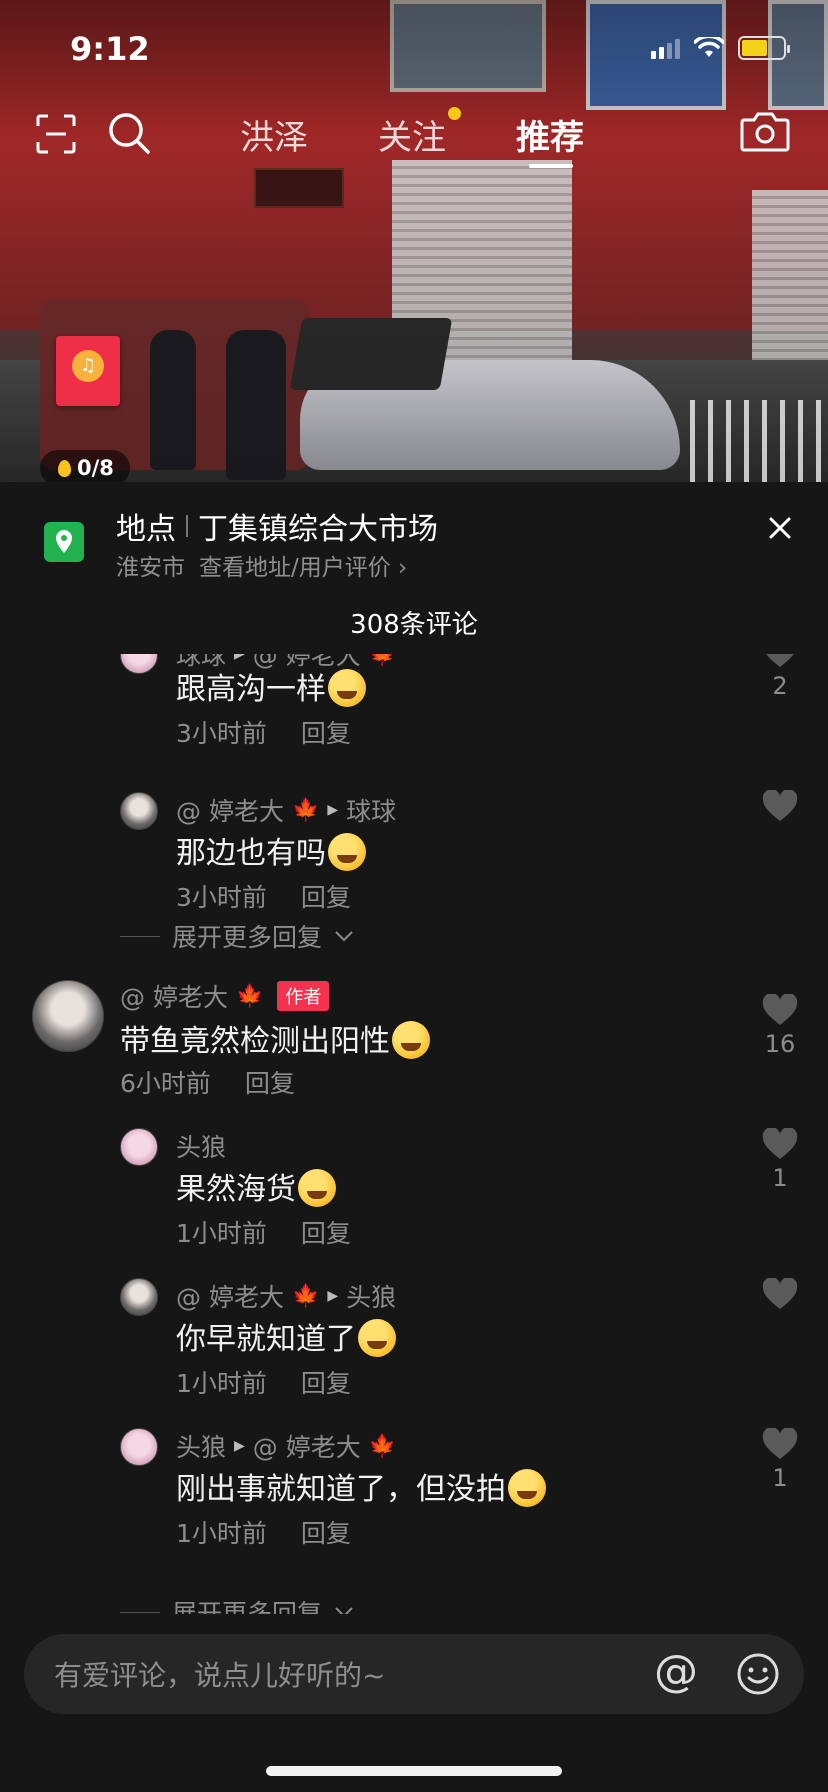 This screenshot has width=828, height=1792. I want to click on scan-icon, so click(56, 134).